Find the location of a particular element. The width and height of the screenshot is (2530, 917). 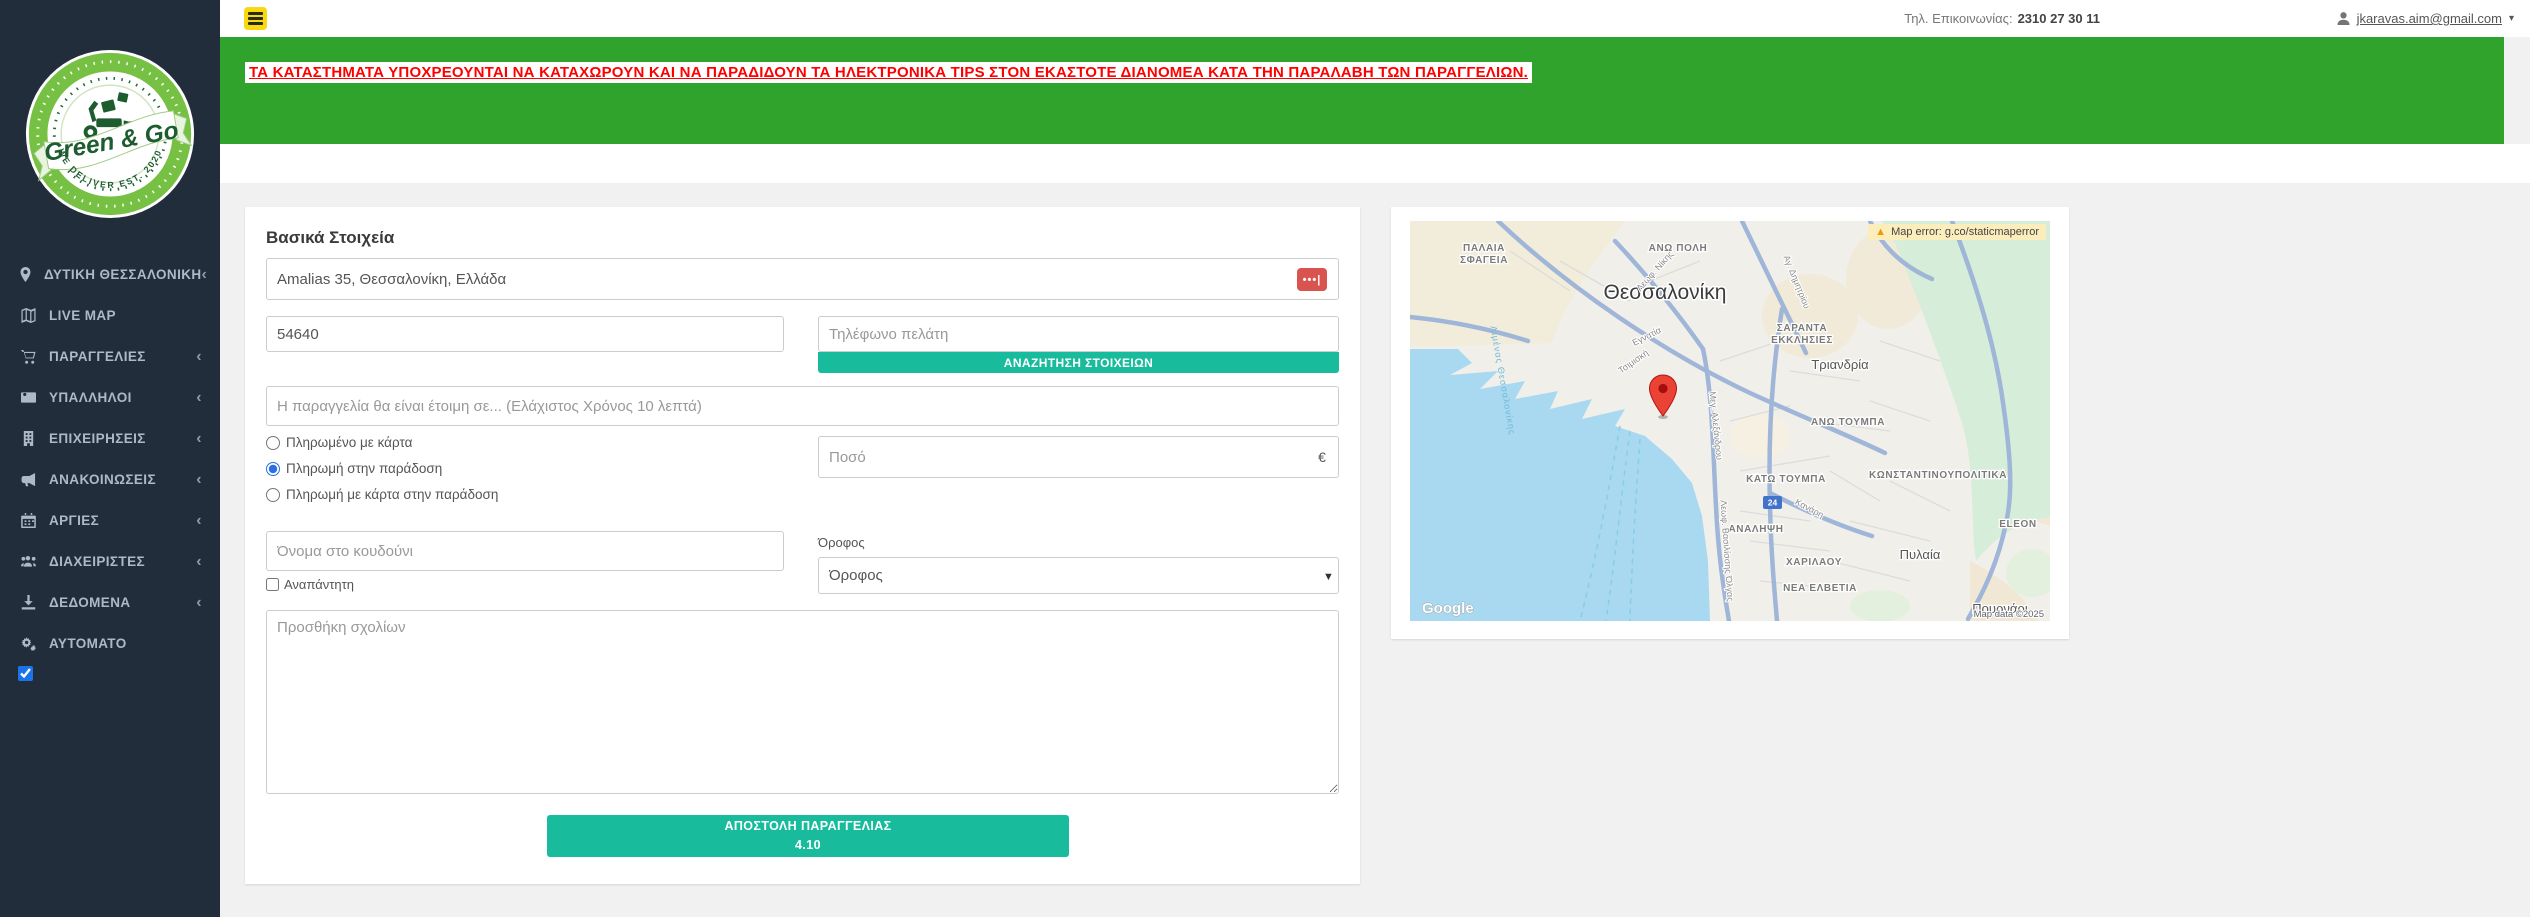

radio-card-on-delivery is located at coordinates (273, 494).